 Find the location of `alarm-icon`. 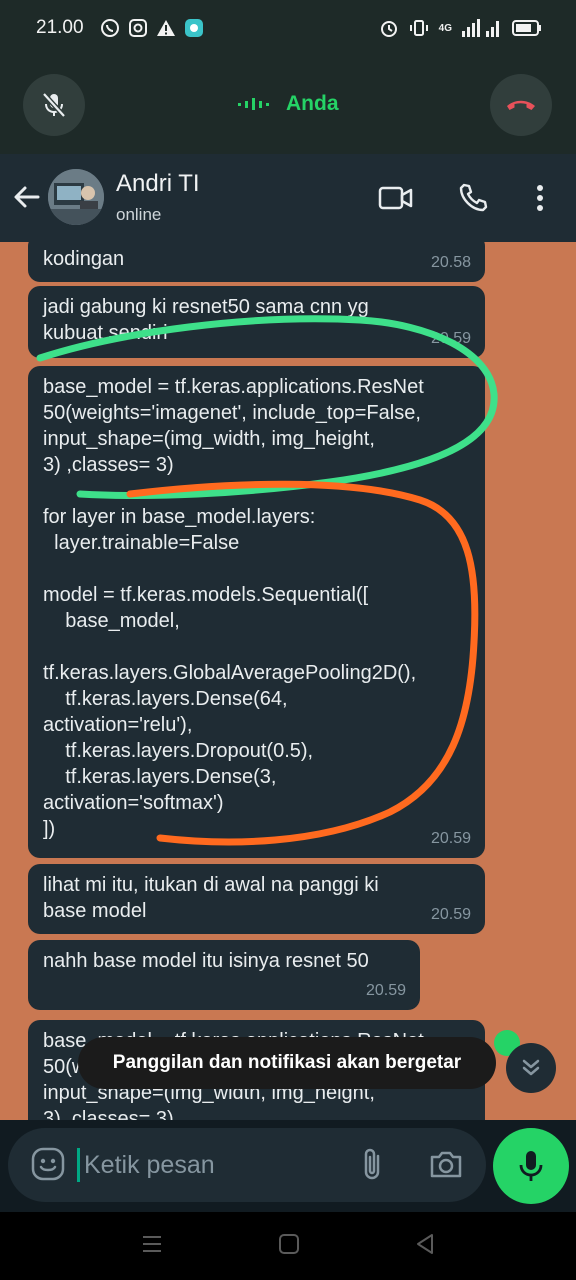

alarm-icon is located at coordinates (388, 29).